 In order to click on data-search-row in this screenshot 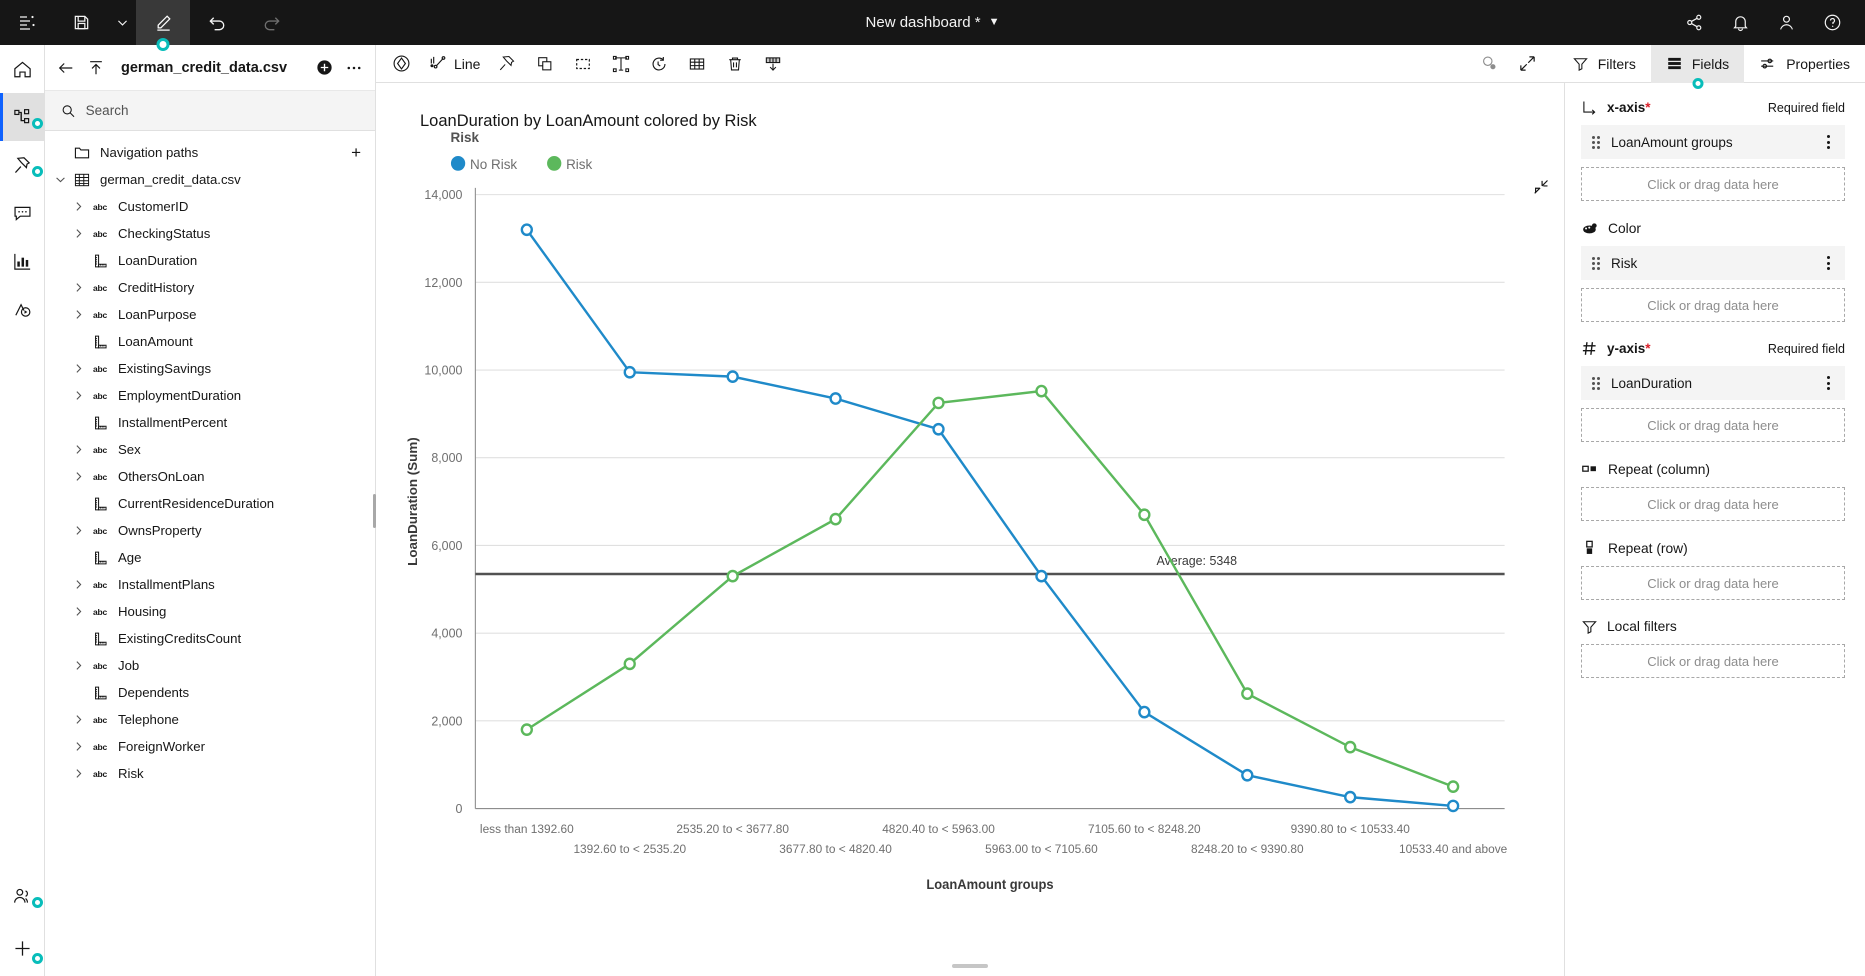, I will do `click(210, 111)`.